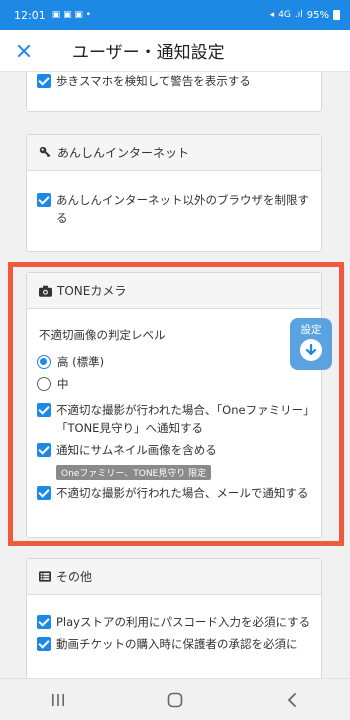  I want to click on notification-icons: ▣ ▣ ▣ •, so click(71, 15).